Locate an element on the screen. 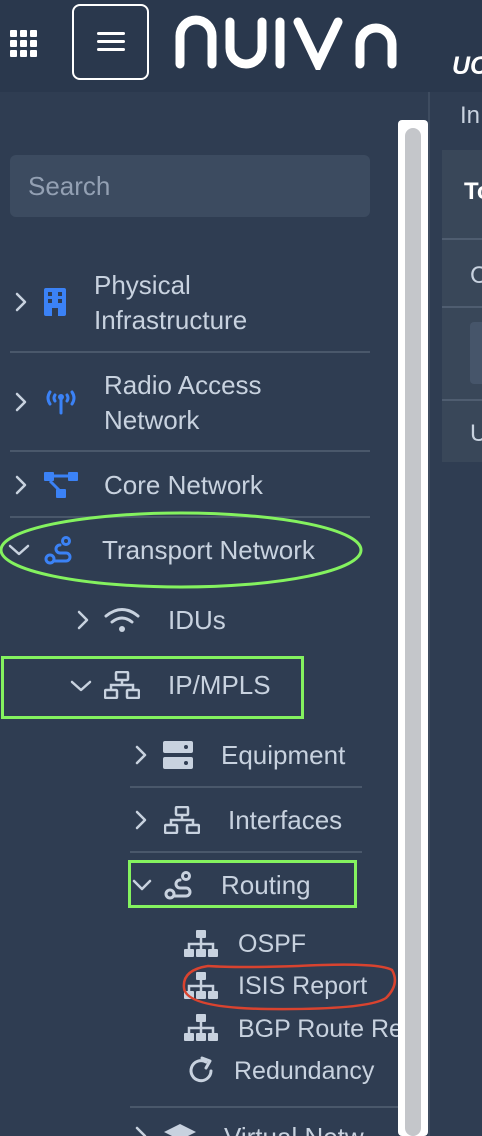 The image size is (482, 1136). annotation-green-ellipse is located at coordinates (181, 550).